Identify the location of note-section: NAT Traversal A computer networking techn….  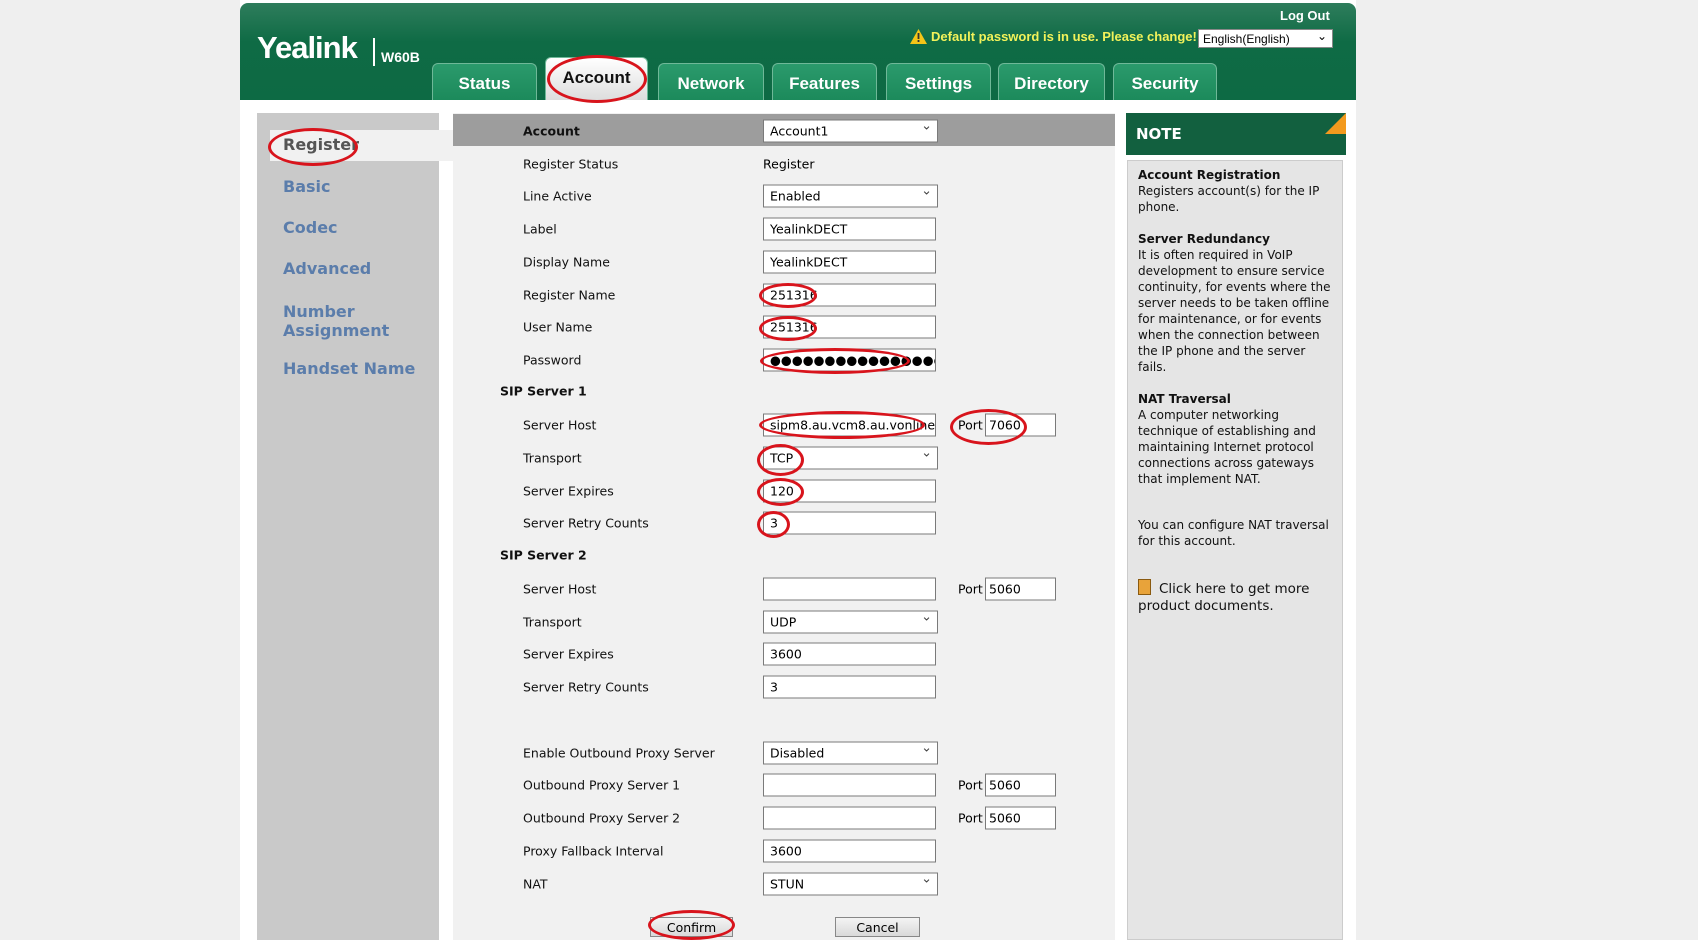
(1235, 439).